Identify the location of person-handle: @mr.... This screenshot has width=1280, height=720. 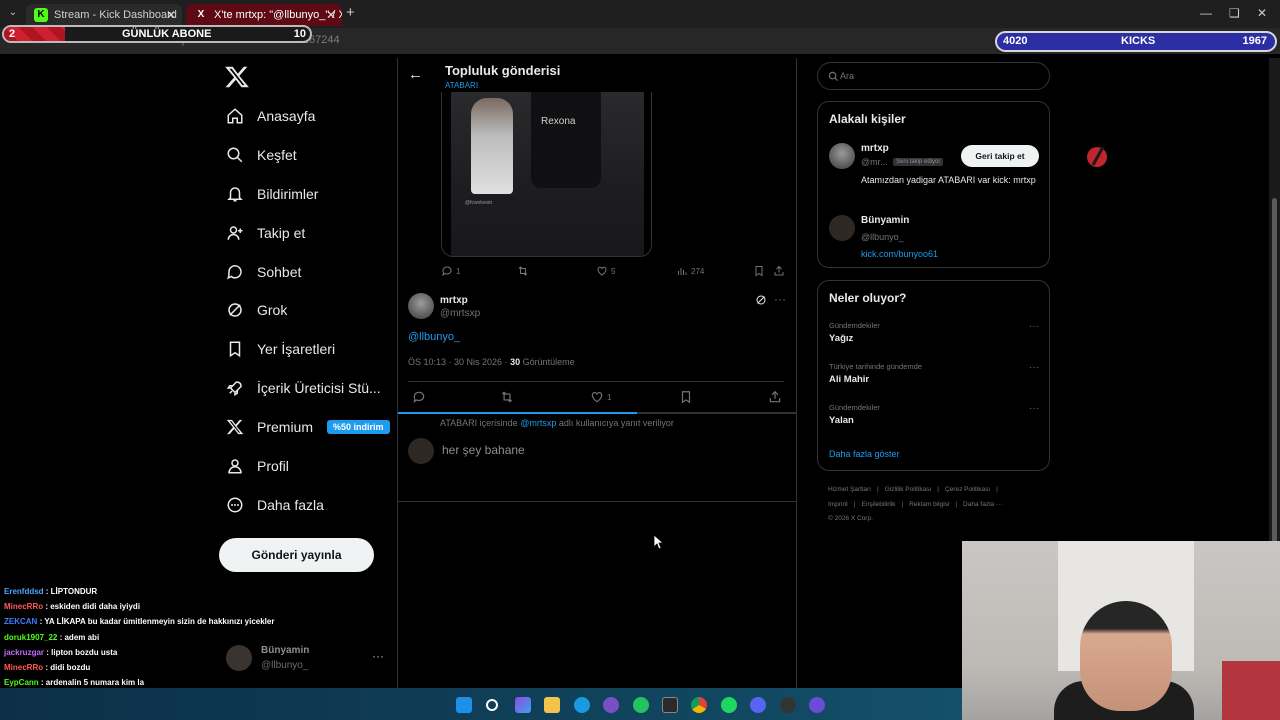
(874, 162).